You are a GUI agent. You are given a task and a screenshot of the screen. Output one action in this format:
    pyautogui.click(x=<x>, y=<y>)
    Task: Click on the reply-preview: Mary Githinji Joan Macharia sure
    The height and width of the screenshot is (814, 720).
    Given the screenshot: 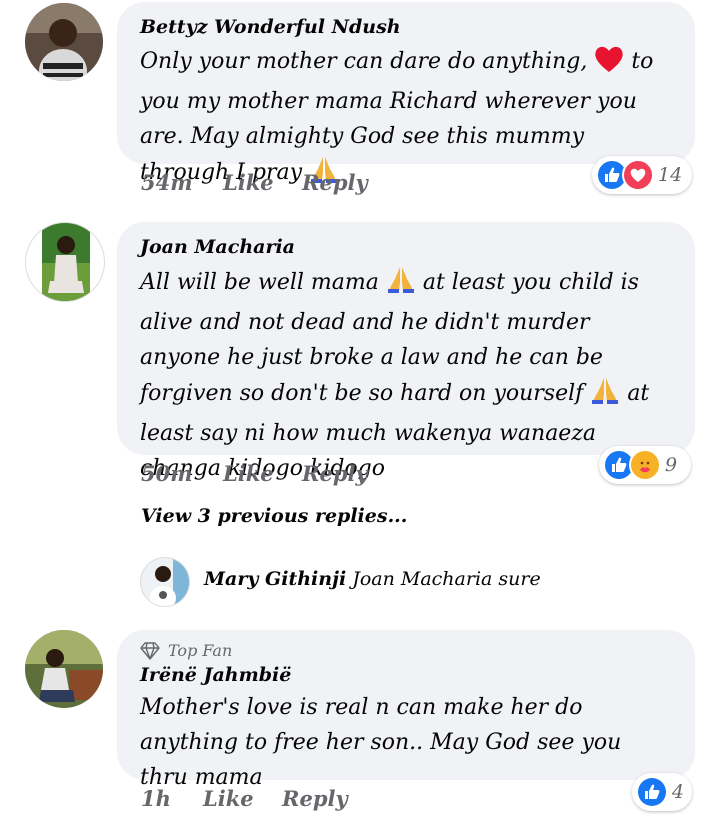 What is the action you would take?
    pyautogui.click(x=372, y=579)
    